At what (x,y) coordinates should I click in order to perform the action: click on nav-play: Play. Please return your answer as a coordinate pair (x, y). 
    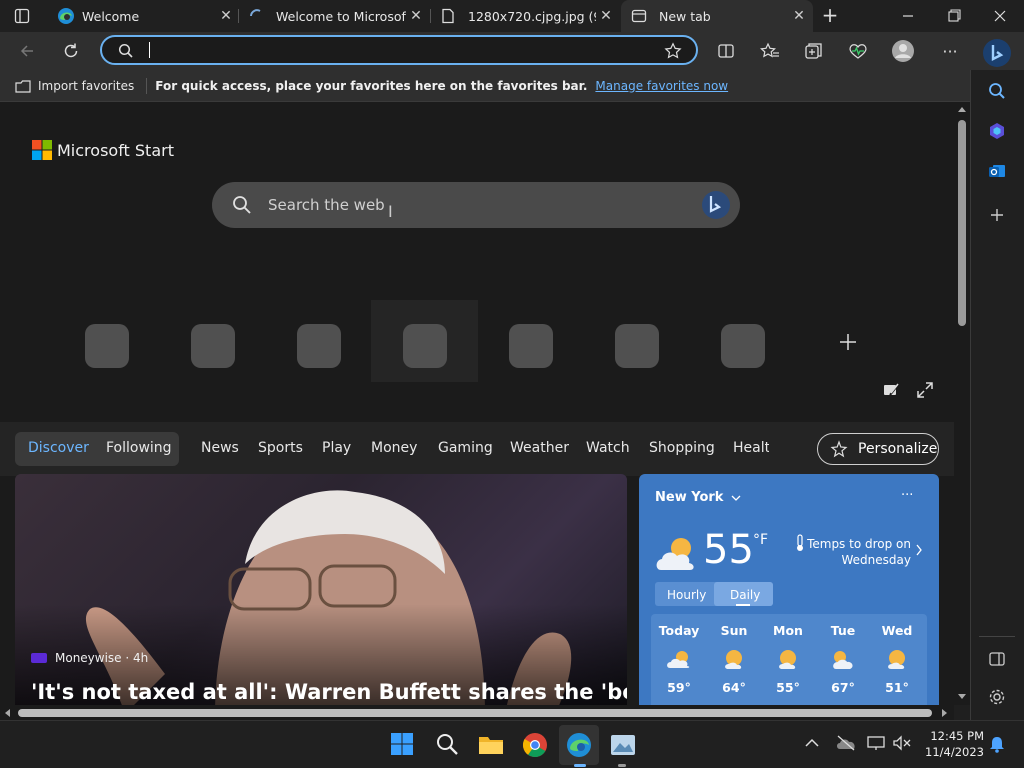
    Looking at the image, I should click on (336, 448).